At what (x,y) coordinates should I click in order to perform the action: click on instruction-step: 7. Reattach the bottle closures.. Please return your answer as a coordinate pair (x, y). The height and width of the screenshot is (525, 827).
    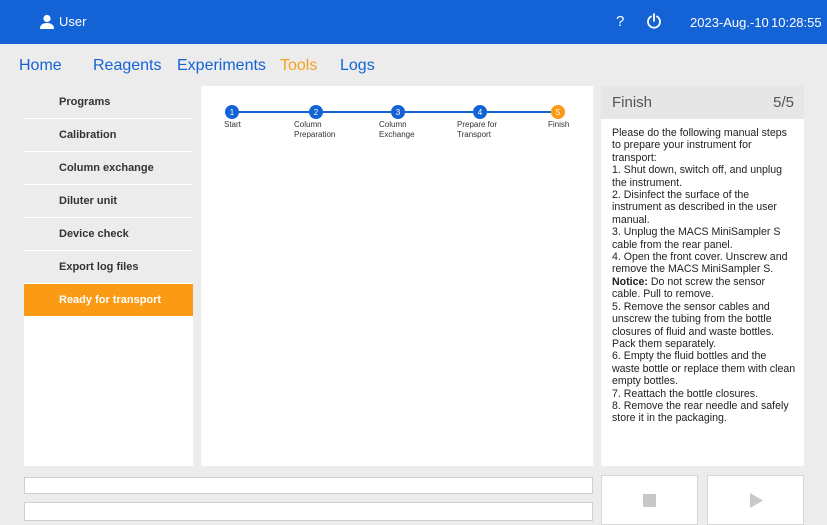
    Looking at the image, I should click on (685, 393).